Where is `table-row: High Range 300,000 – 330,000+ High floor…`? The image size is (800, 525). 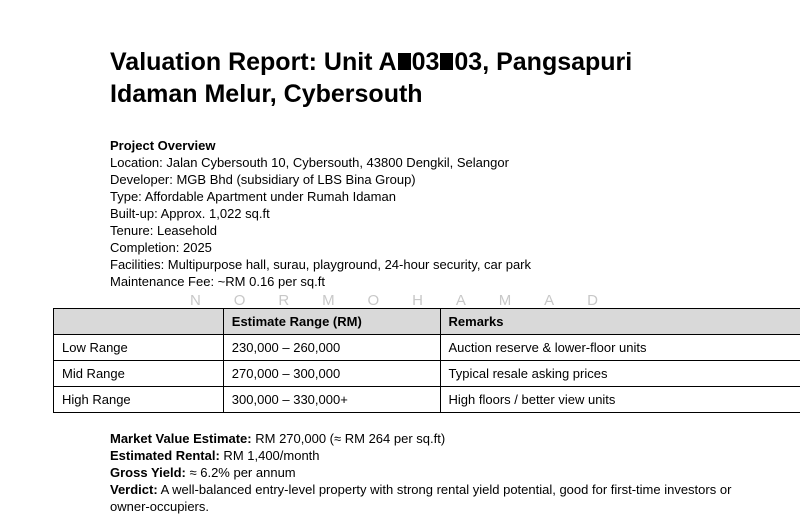
table-row: High Range 300,000 – 330,000+ High floor… is located at coordinates (426, 399).